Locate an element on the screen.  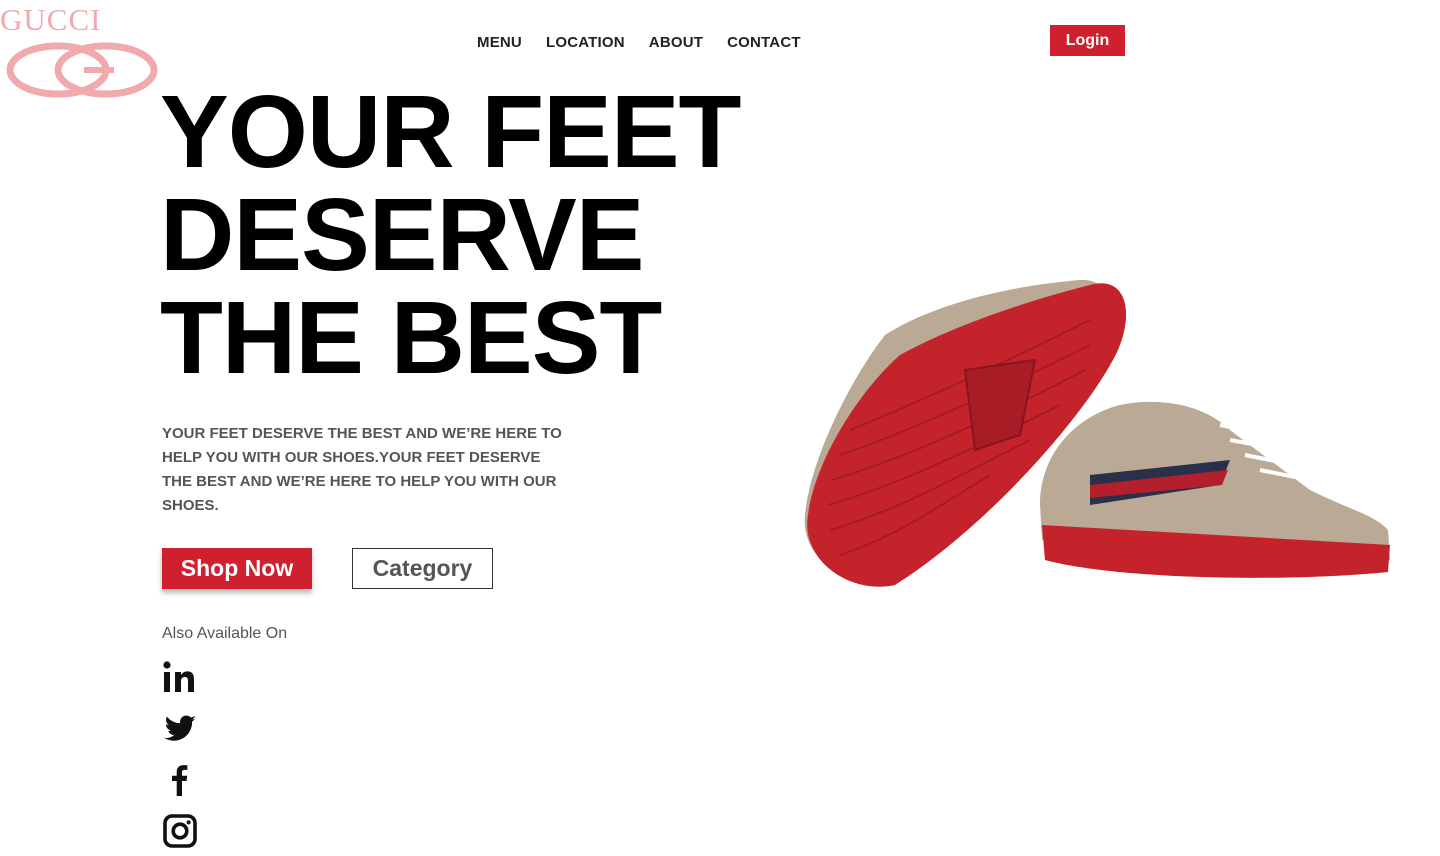
facebook-icon is located at coordinates (180, 780).